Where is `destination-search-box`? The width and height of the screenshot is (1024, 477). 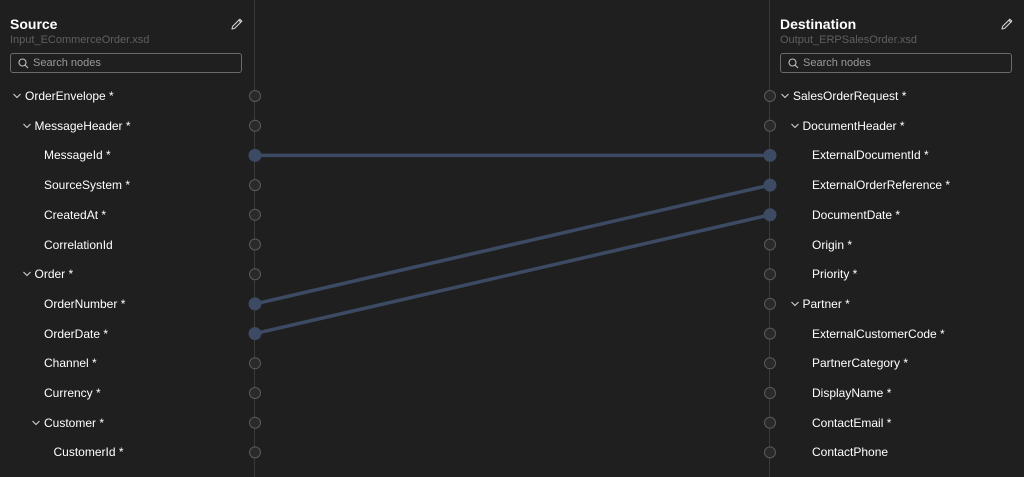 destination-search-box is located at coordinates (896, 63).